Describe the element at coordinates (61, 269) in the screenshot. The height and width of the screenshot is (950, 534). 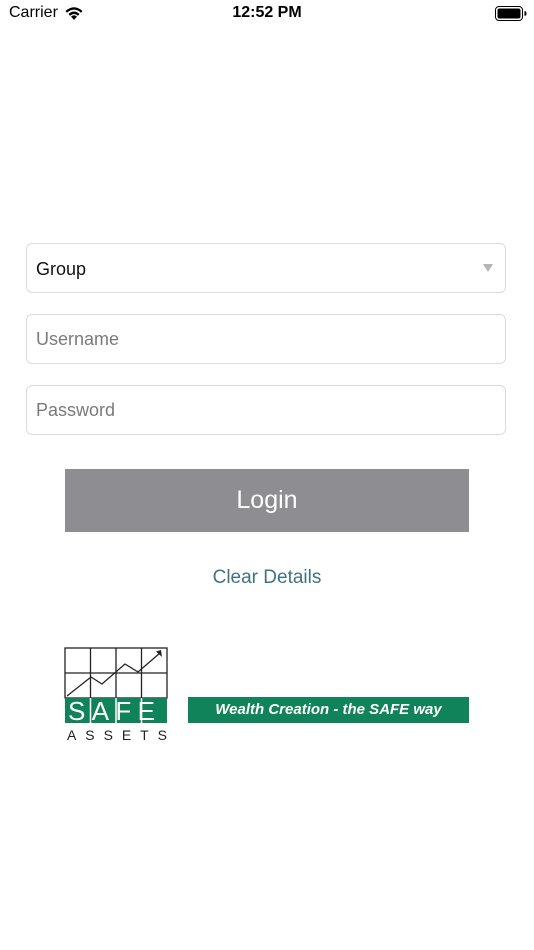
I see `group-select-value: Group` at that location.